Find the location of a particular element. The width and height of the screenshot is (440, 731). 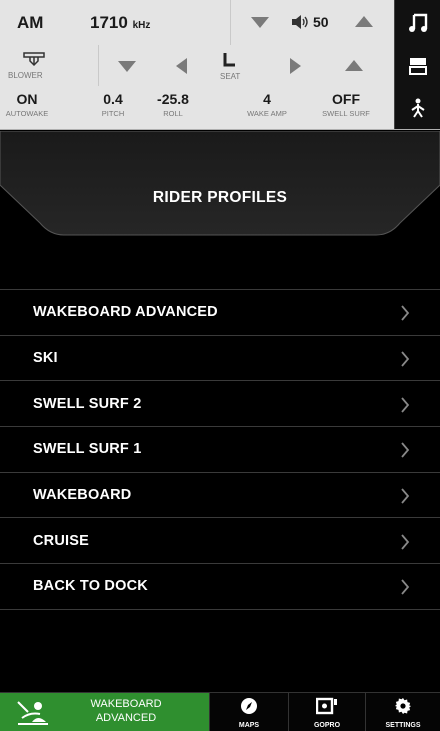

stat-wake-amp: 4 WAKE AMP is located at coordinates (267, 104).